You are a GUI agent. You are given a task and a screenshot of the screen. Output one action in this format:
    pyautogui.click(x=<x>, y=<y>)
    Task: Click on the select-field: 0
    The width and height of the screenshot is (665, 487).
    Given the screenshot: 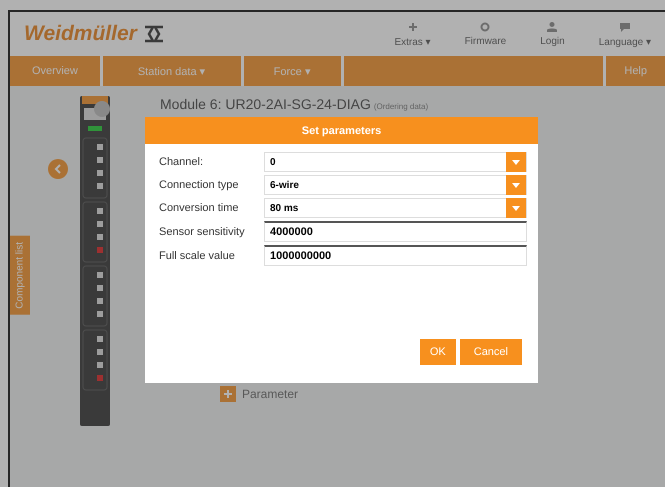 What is the action you would take?
    pyautogui.click(x=395, y=162)
    